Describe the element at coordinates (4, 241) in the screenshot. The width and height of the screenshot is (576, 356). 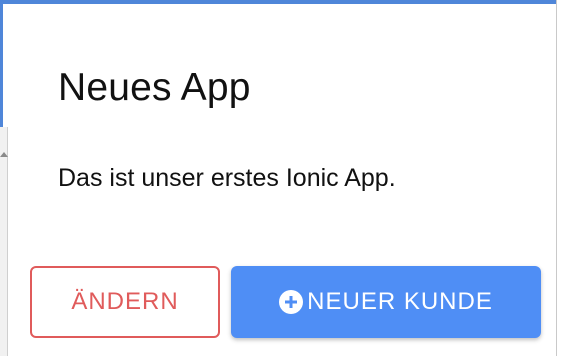
I see `left-scrollbar` at that location.